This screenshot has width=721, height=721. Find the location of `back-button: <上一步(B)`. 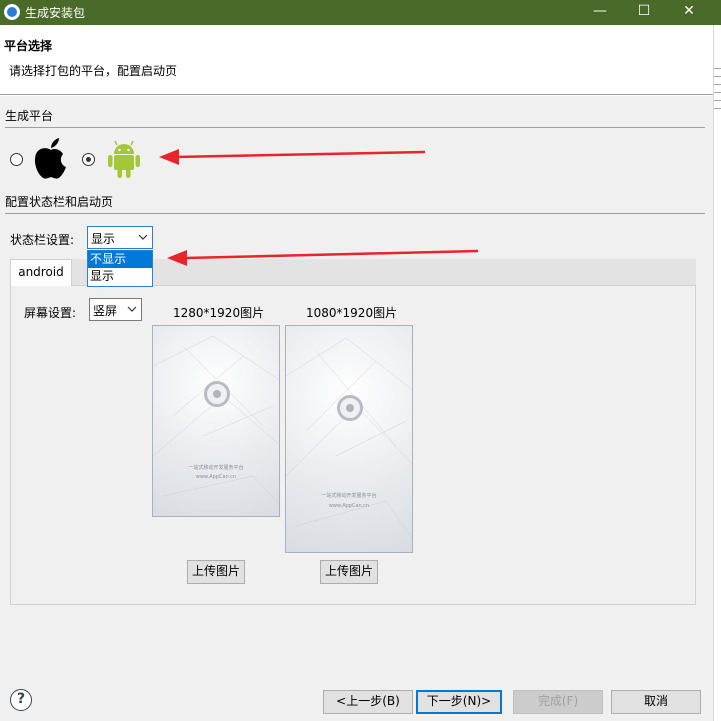

back-button: <上一步(B) is located at coordinates (368, 702).